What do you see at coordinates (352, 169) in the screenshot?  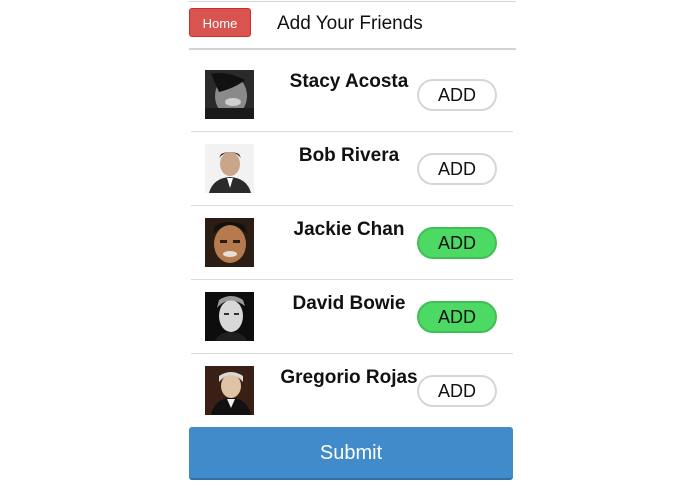 I see `friend-row: Bob Rivera ADD` at bounding box center [352, 169].